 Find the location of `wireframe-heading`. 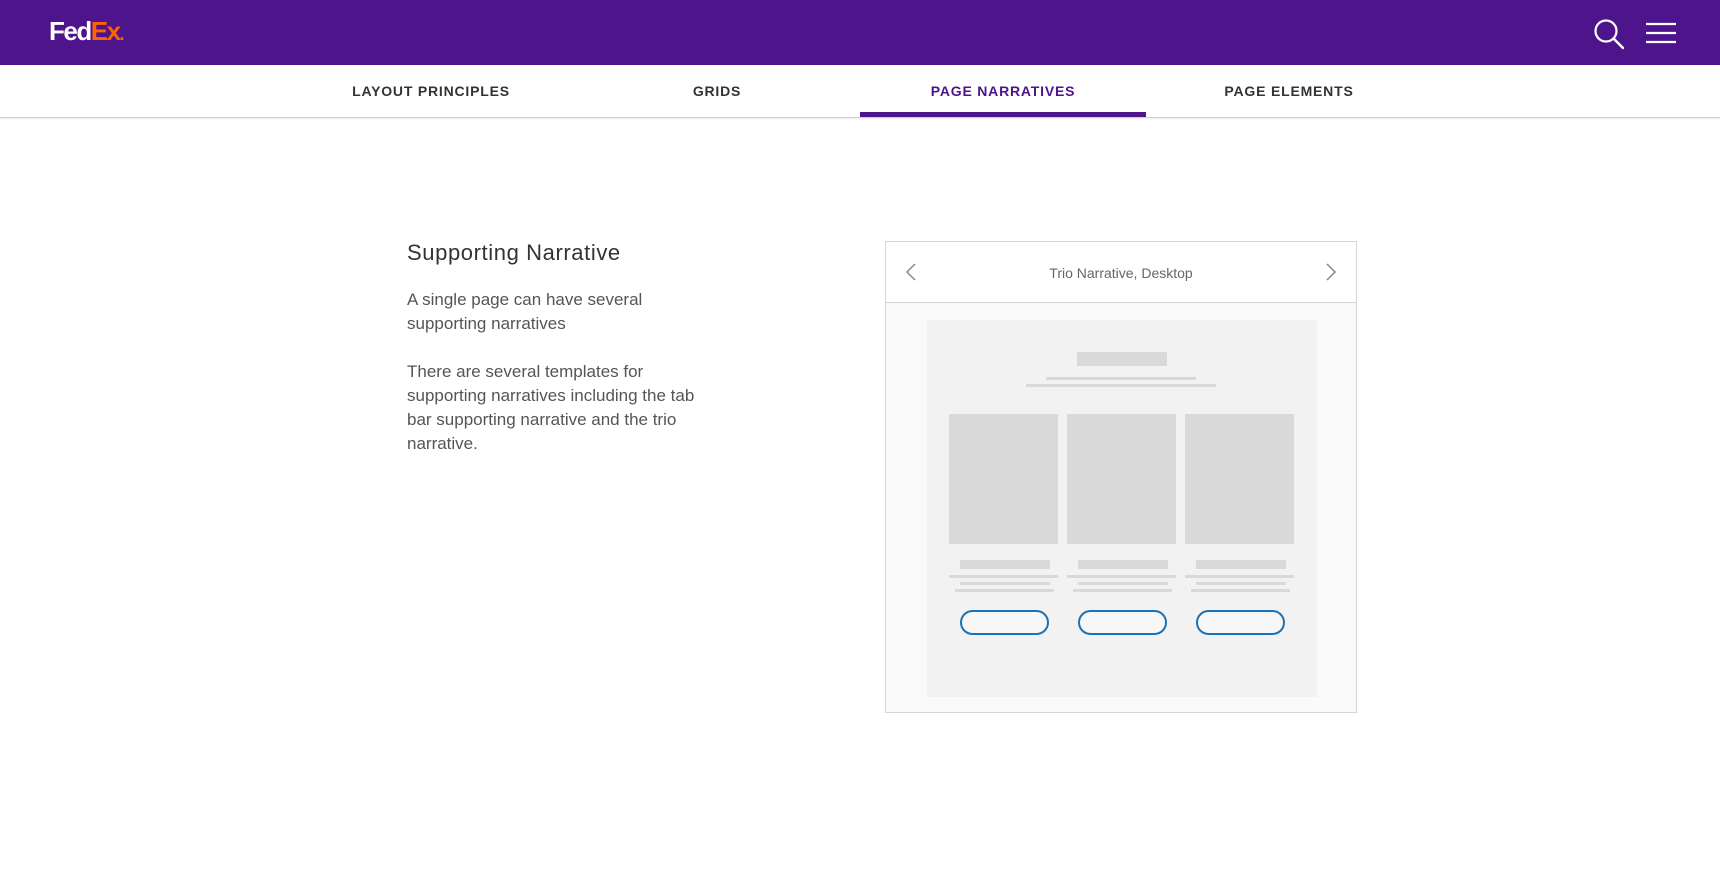

wireframe-heading is located at coordinates (1122, 359).